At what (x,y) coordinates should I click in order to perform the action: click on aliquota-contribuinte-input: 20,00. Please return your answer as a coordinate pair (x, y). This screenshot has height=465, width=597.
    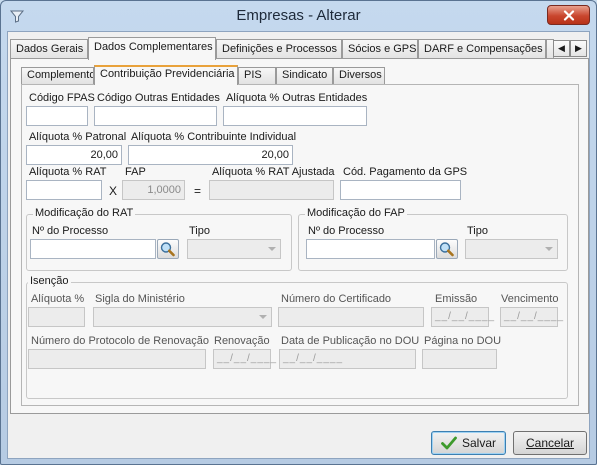
    Looking at the image, I should click on (210, 155).